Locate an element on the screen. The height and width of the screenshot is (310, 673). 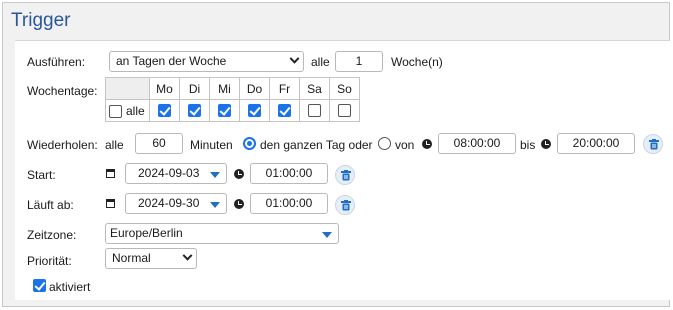
run-mode-select: an Tagen der Woche is located at coordinates (206, 61).